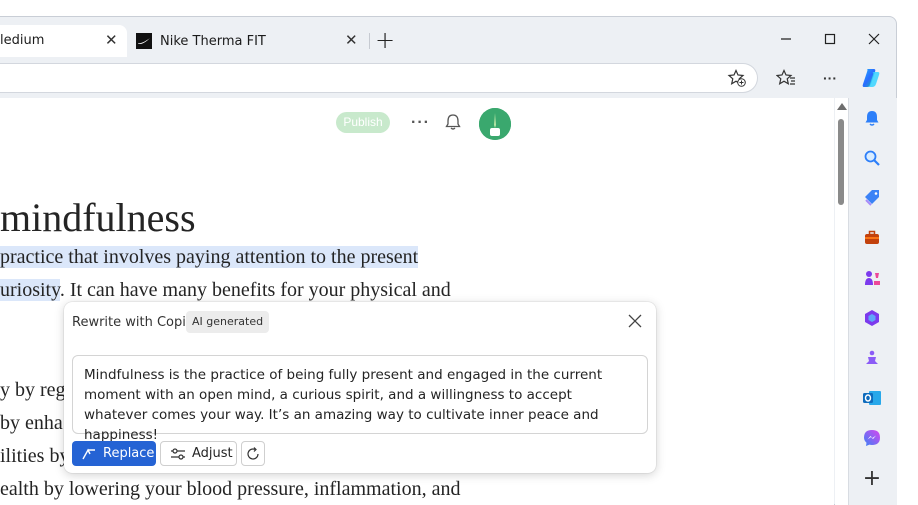 Image resolution: width=918 pixels, height=505 pixels. What do you see at coordinates (872, 198) in the screenshot?
I see `tag-icon` at bounding box center [872, 198].